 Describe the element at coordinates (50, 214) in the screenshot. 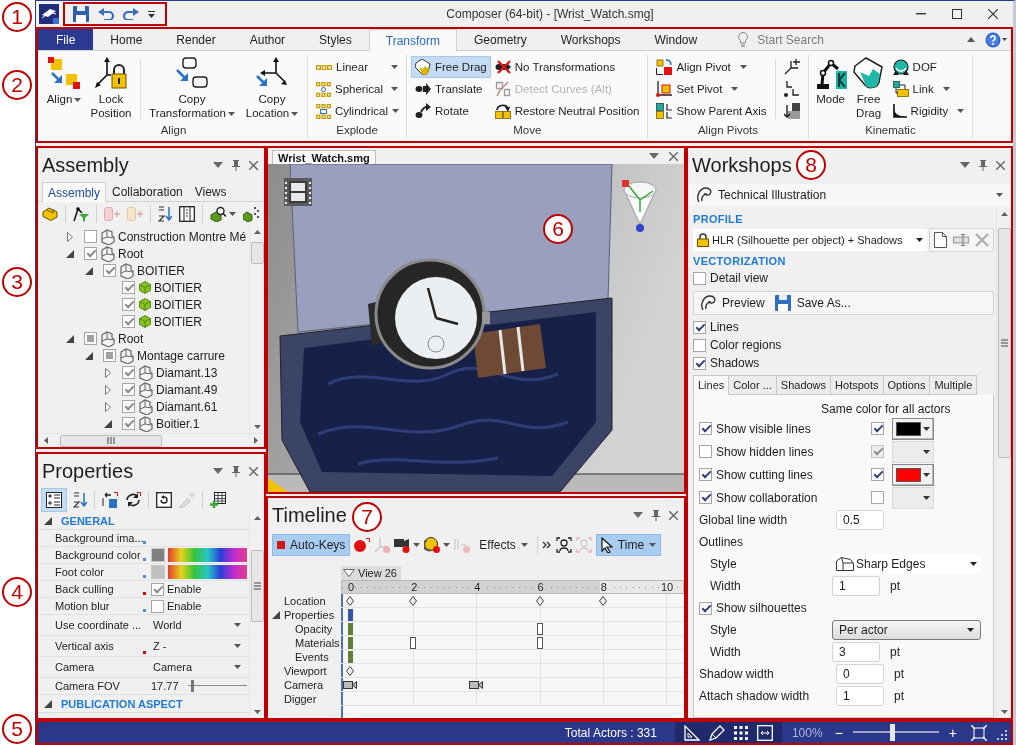

I see `block-icon` at that location.